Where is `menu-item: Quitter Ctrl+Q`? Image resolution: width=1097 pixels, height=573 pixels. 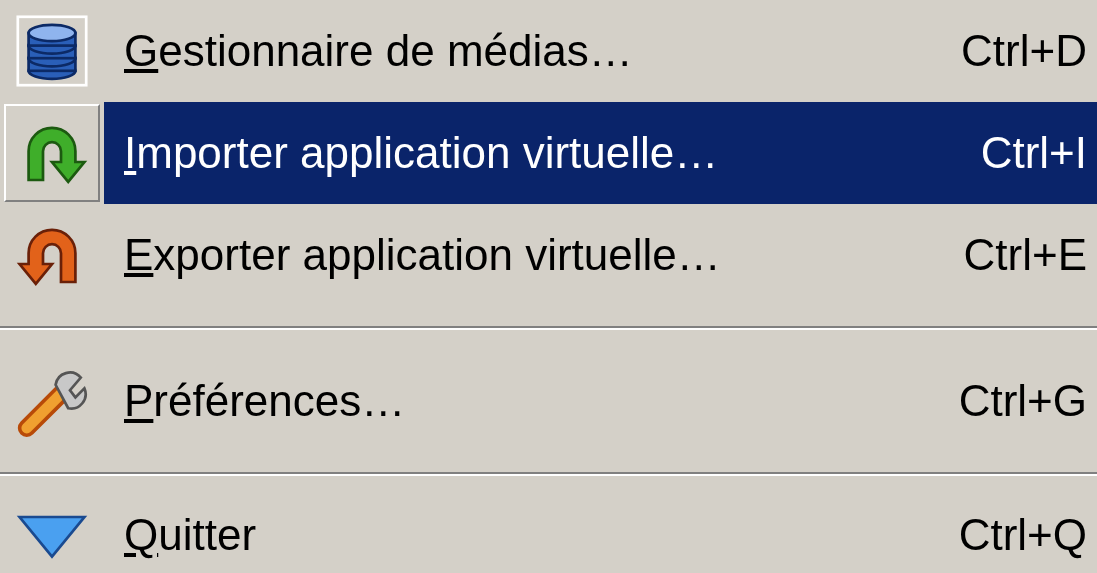 menu-item: Quitter Ctrl+Q is located at coordinates (600, 534).